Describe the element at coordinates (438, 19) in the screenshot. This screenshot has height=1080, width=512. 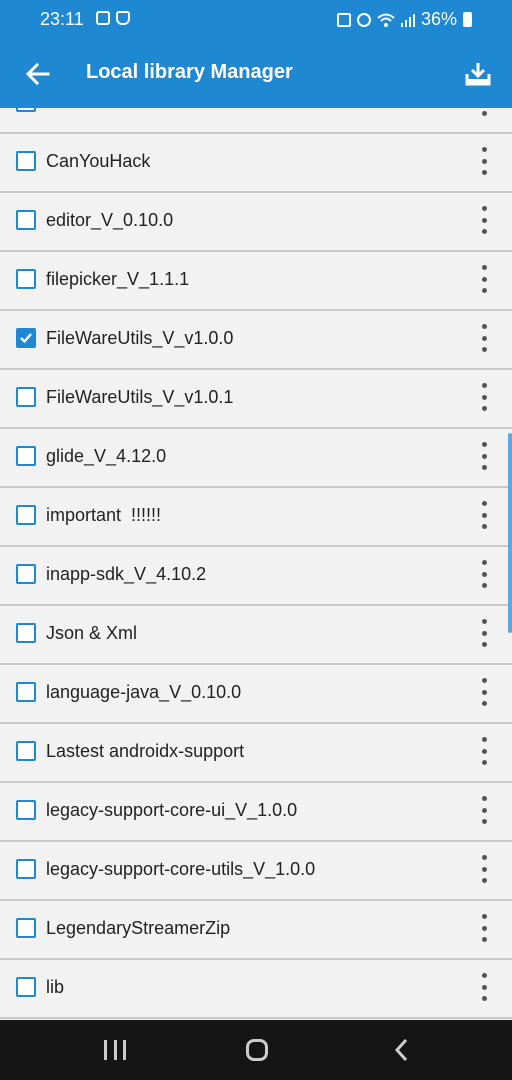
I see `battery-percent: 36%` at that location.